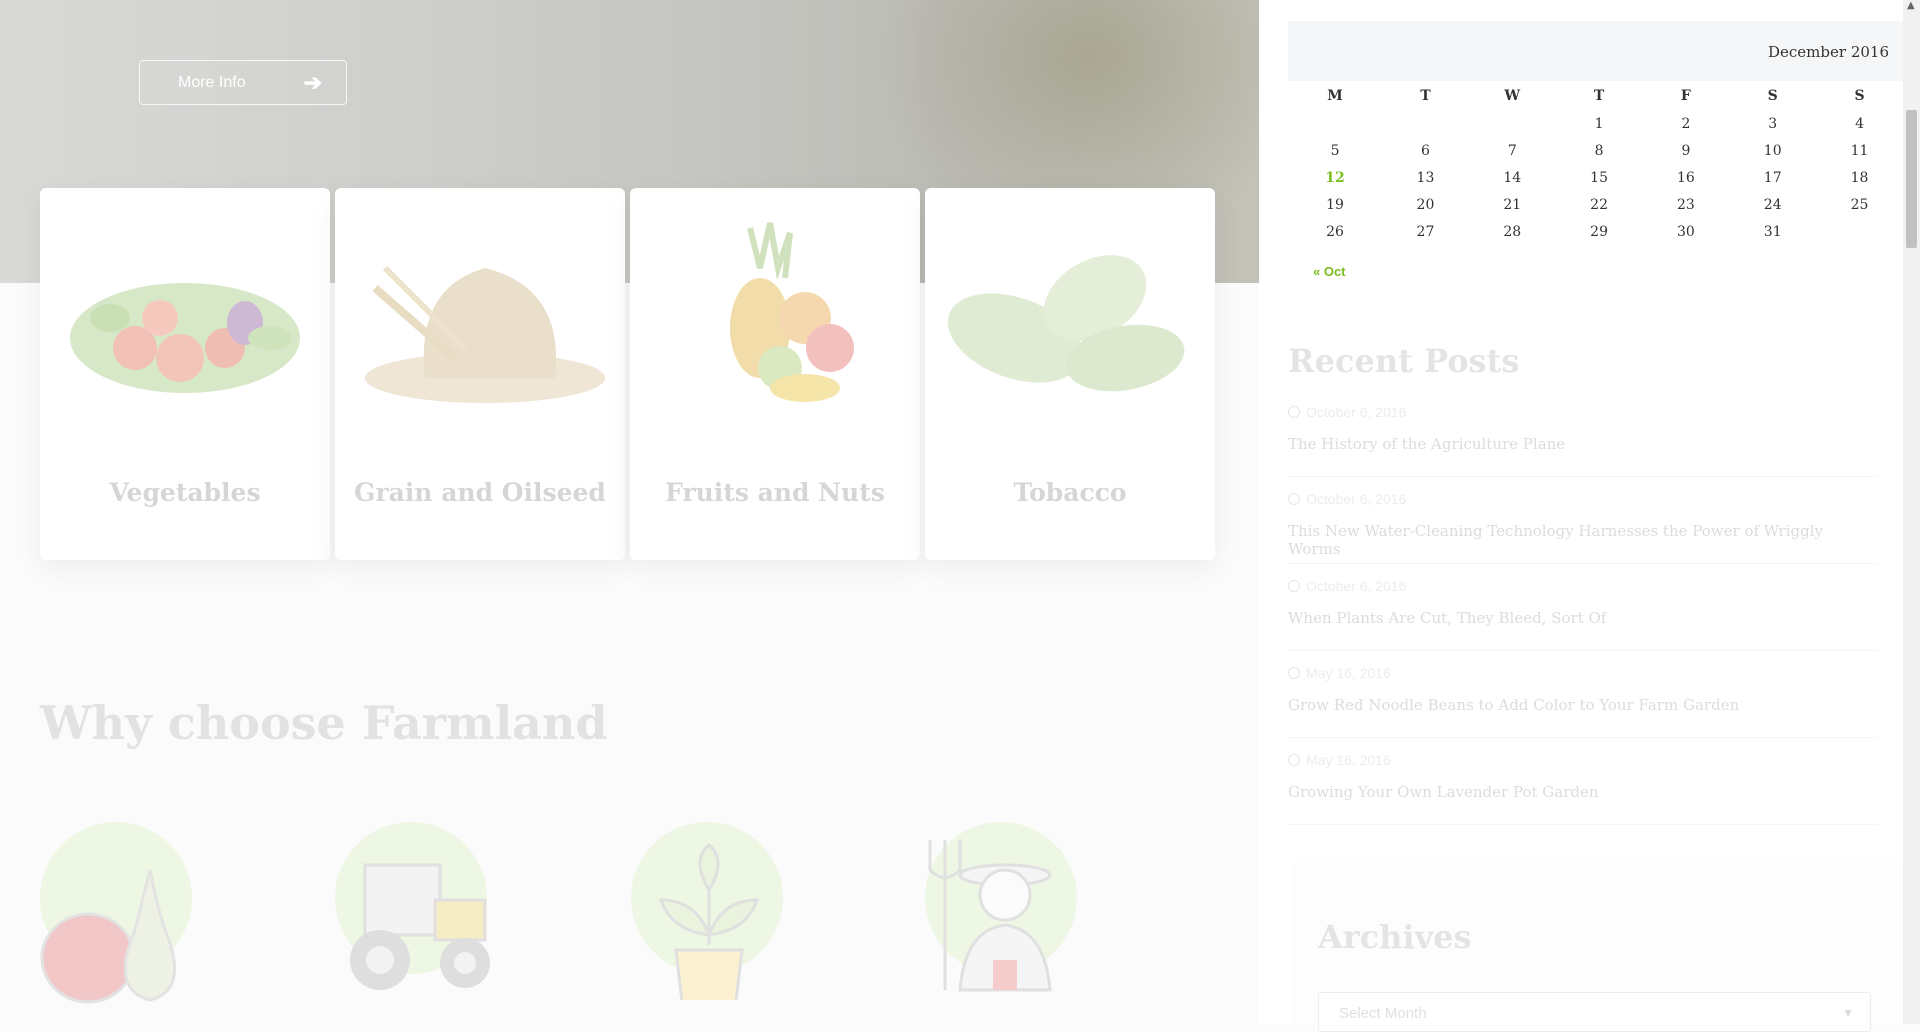 This screenshot has width=1920, height=1032. Describe the element at coordinates (1512, 231) in the screenshot. I see `calendar-day: 28` at that location.